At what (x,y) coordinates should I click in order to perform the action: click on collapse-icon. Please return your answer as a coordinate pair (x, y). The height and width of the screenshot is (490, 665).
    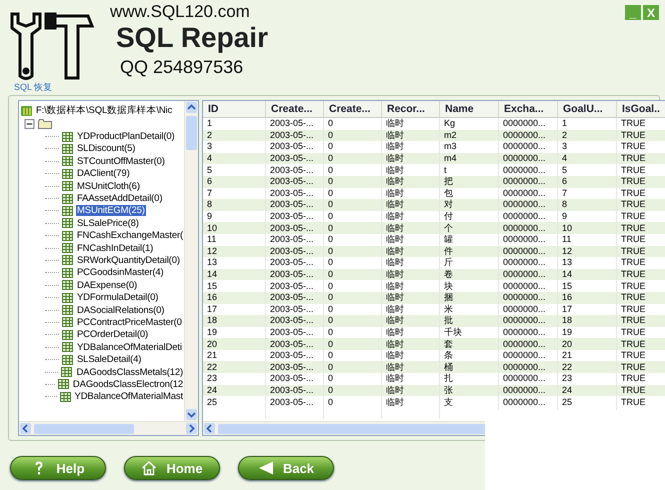
    Looking at the image, I should click on (29, 124).